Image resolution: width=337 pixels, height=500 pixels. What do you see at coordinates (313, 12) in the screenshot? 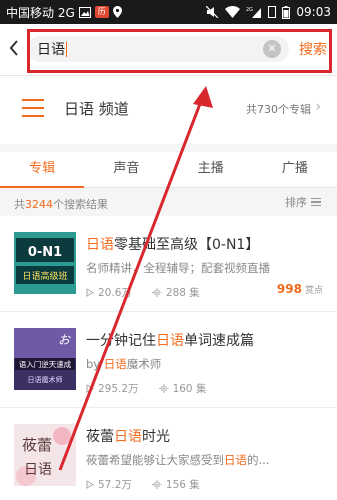
I see `clock: 09:03` at bounding box center [313, 12].